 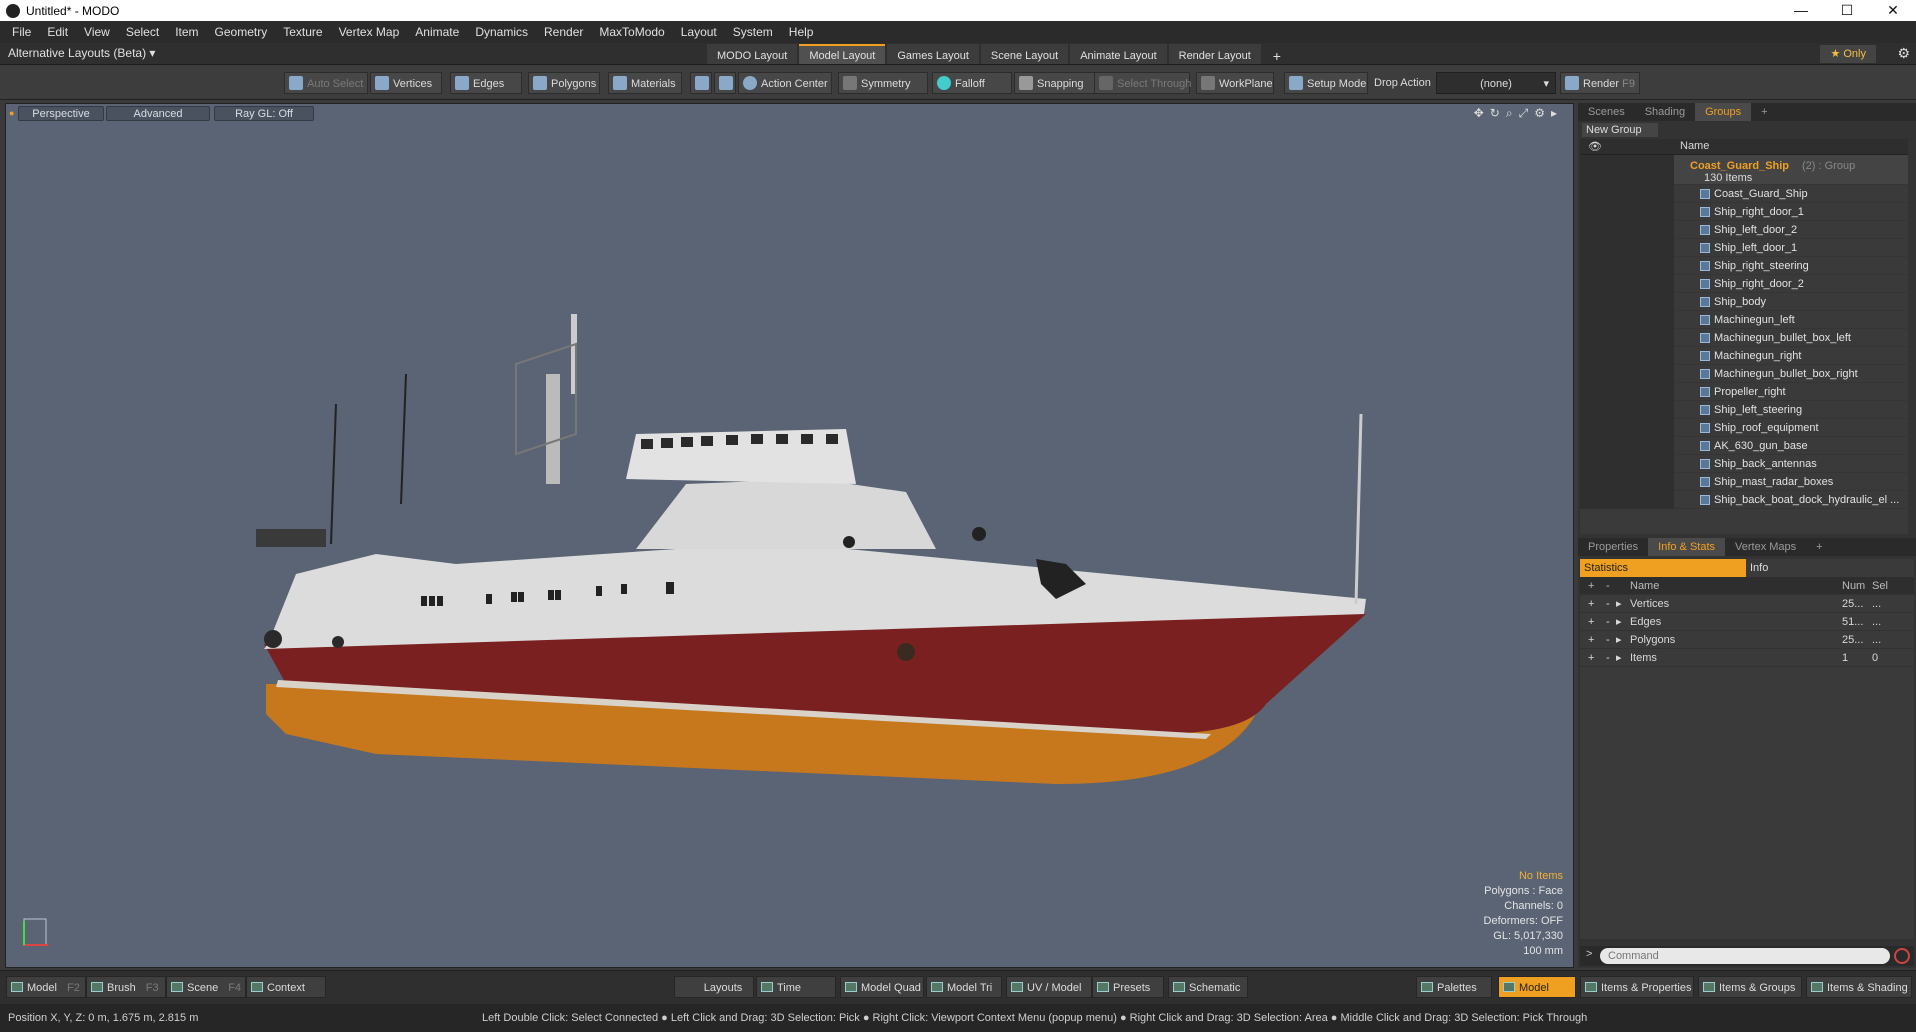 I want to click on layouts-button: Layouts, so click(x=714, y=987).